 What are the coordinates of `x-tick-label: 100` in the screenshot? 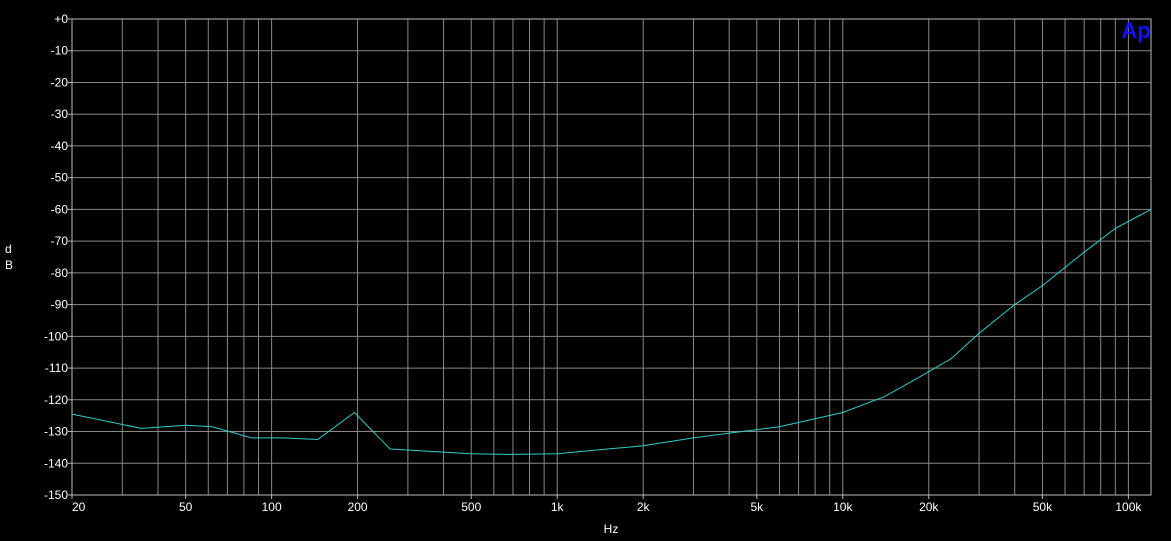 It's located at (272, 507).